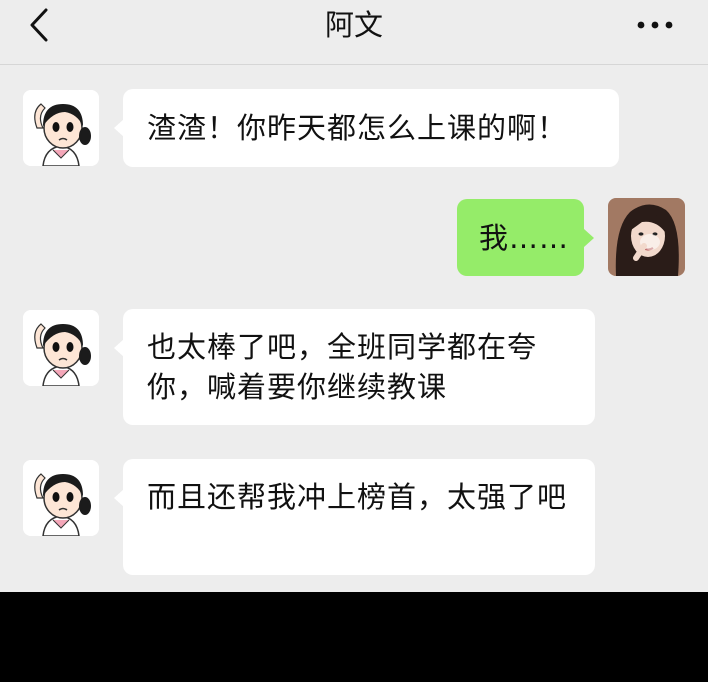 The image size is (708, 682). What do you see at coordinates (353, 25) in the screenshot?
I see `chat-title: 阿文` at bounding box center [353, 25].